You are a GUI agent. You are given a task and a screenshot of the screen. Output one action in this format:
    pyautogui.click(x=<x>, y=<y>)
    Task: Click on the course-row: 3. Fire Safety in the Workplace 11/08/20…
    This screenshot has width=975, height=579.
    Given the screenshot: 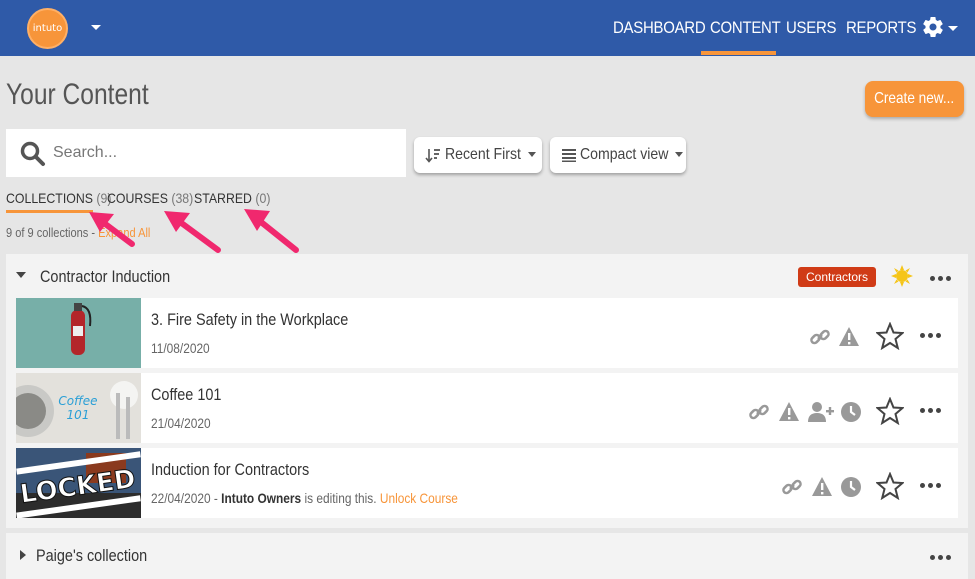 What is the action you would take?
    pyautogui.click(x=487, y=333)
    